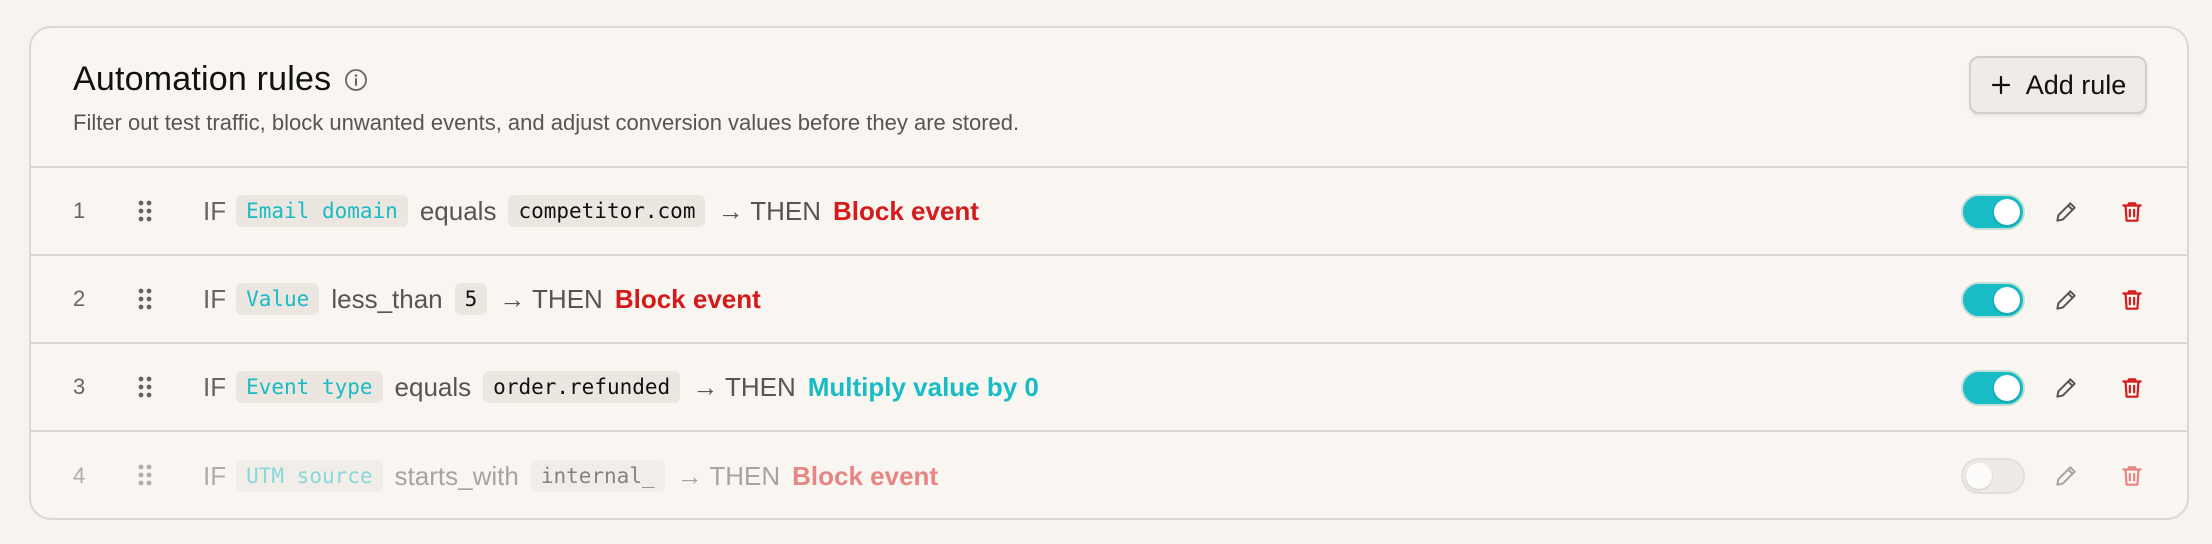 This screenshot has height=544, width=2212. Describe the element at coordinates (356, 80) in the screenshot. I see `info-icon` at that location.